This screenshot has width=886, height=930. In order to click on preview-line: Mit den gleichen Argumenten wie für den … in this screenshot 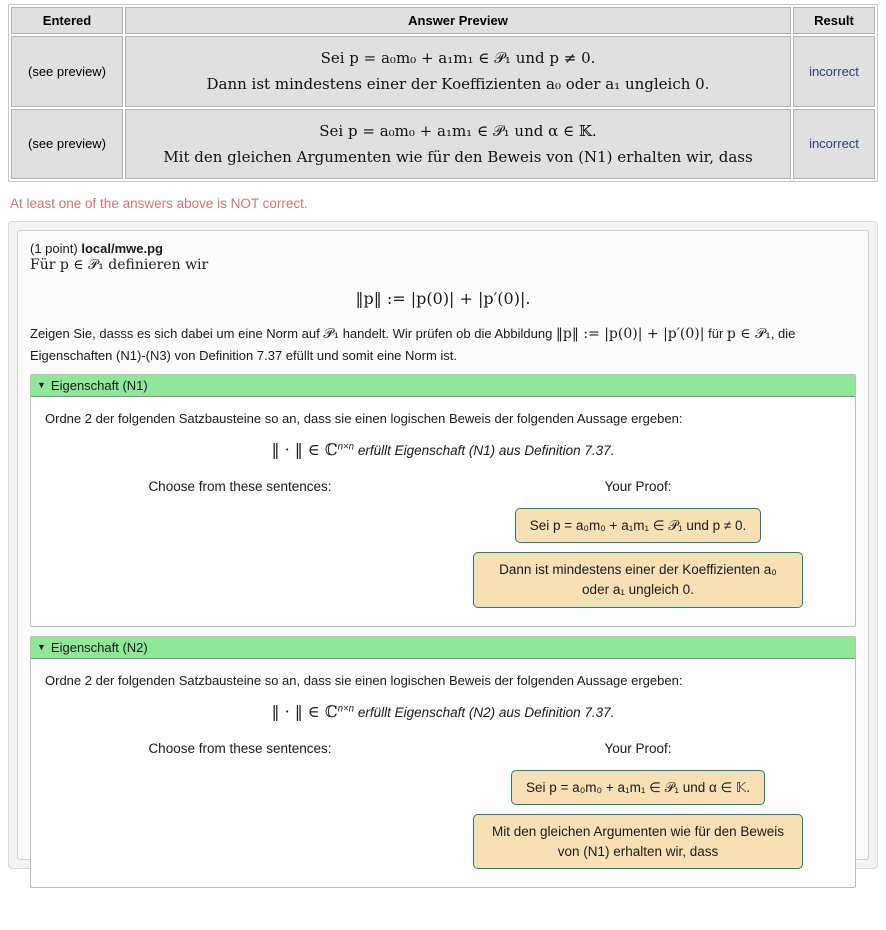, I will do `click(458, 156)`.